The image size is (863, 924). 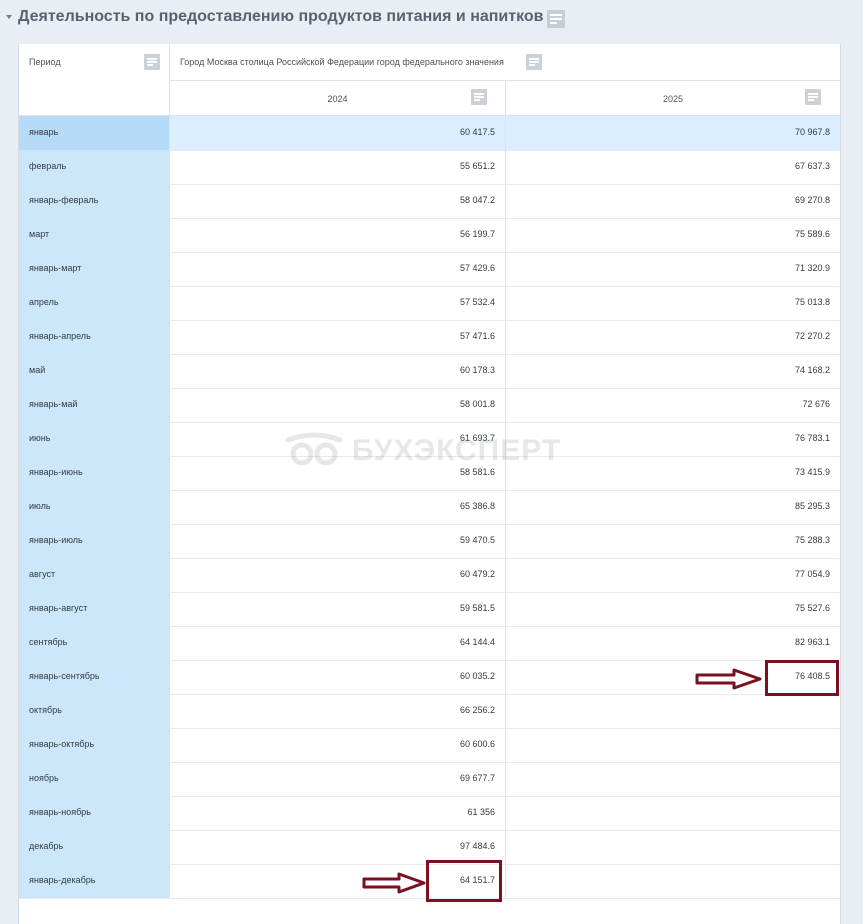 What do you see at coordinates (94, 133) in the screenshot?
I see `period-cell: январь` at bounding box center [94, 133].